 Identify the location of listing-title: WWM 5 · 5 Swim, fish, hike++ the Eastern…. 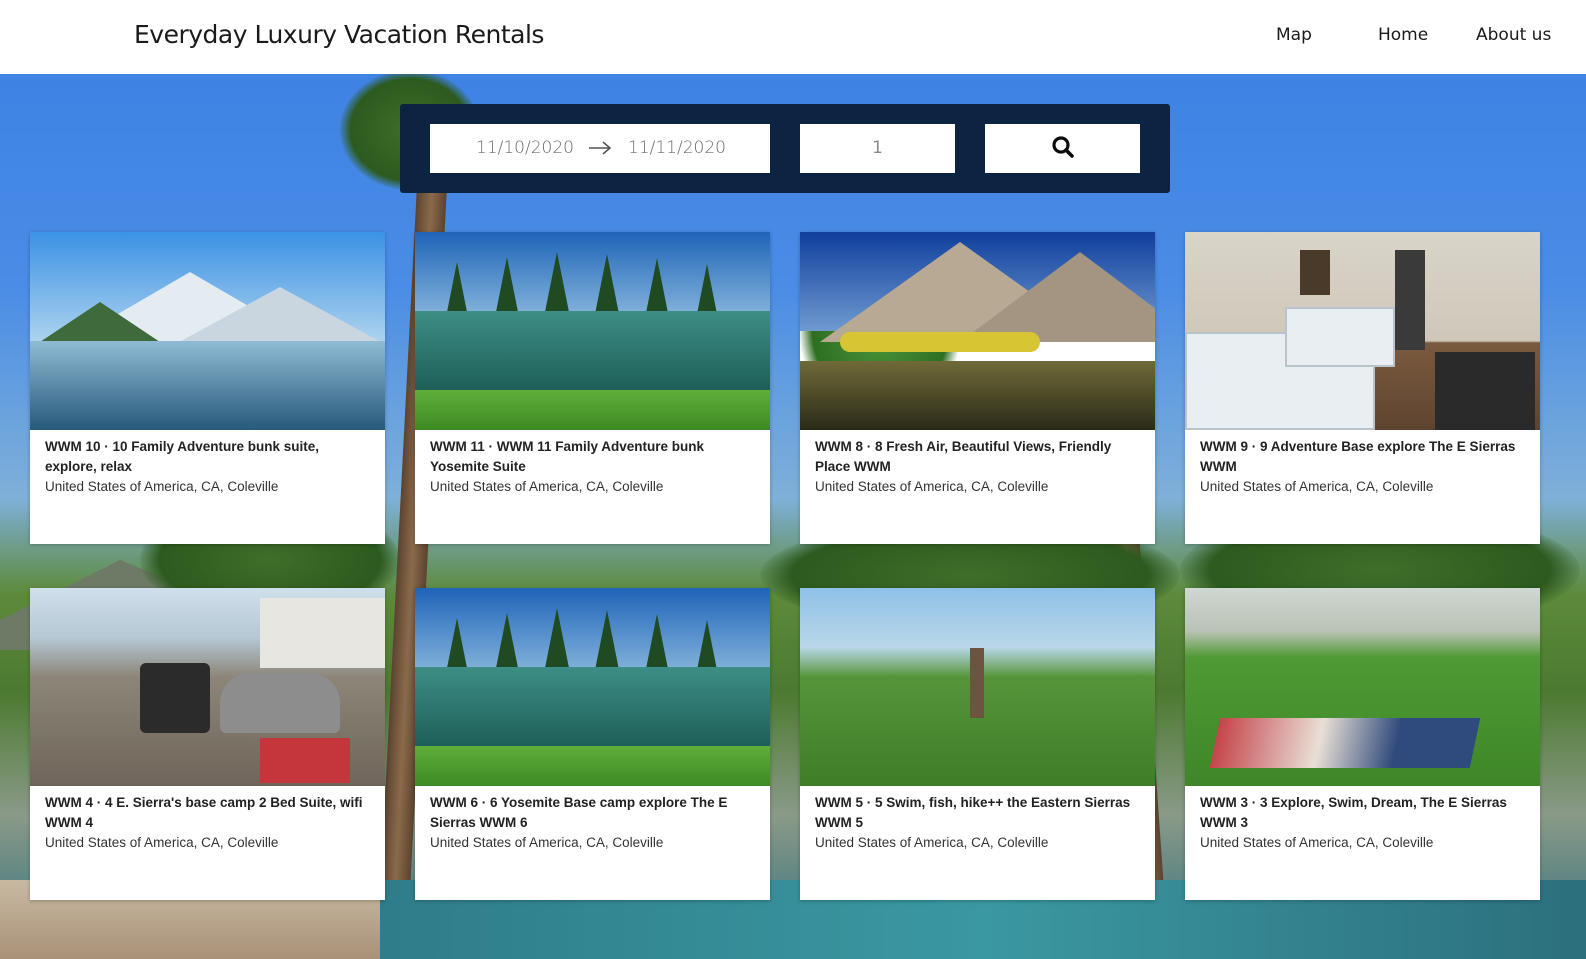
(977, 813).